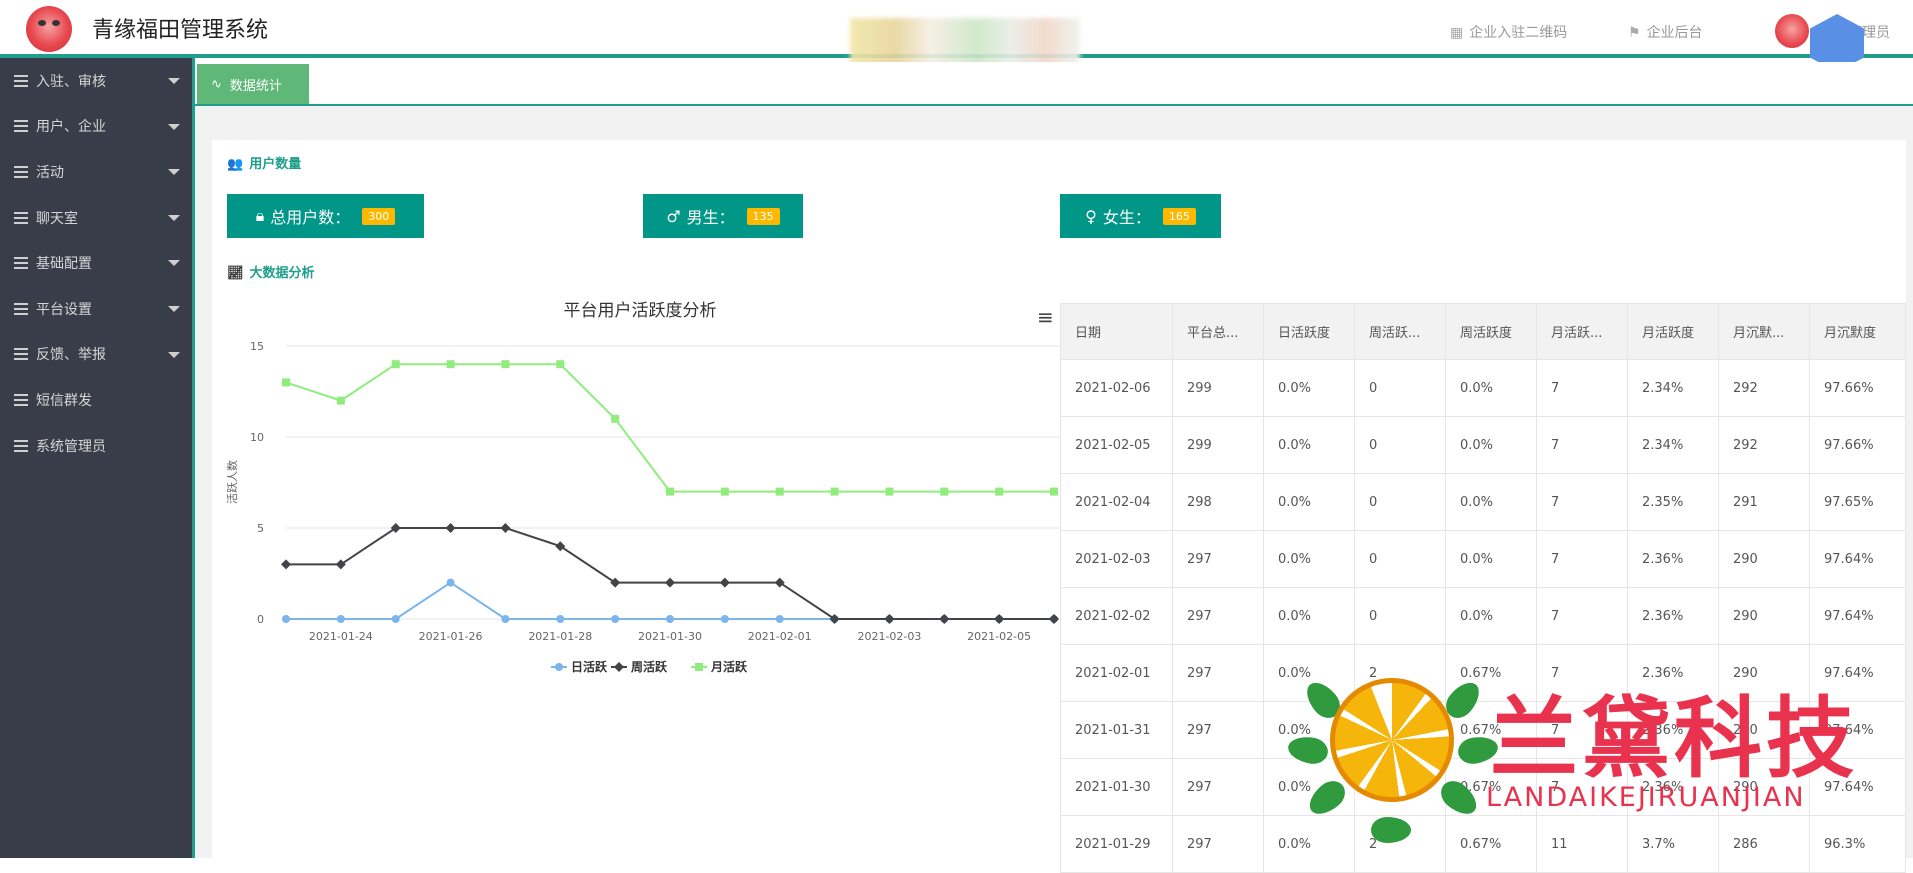 The width and height of the screenshot is (1913, 873). What do you see at coordinates (96, 309) in the screenshot?
I see `sidebar-item: 平台设置` at bounding box center [96, 309].